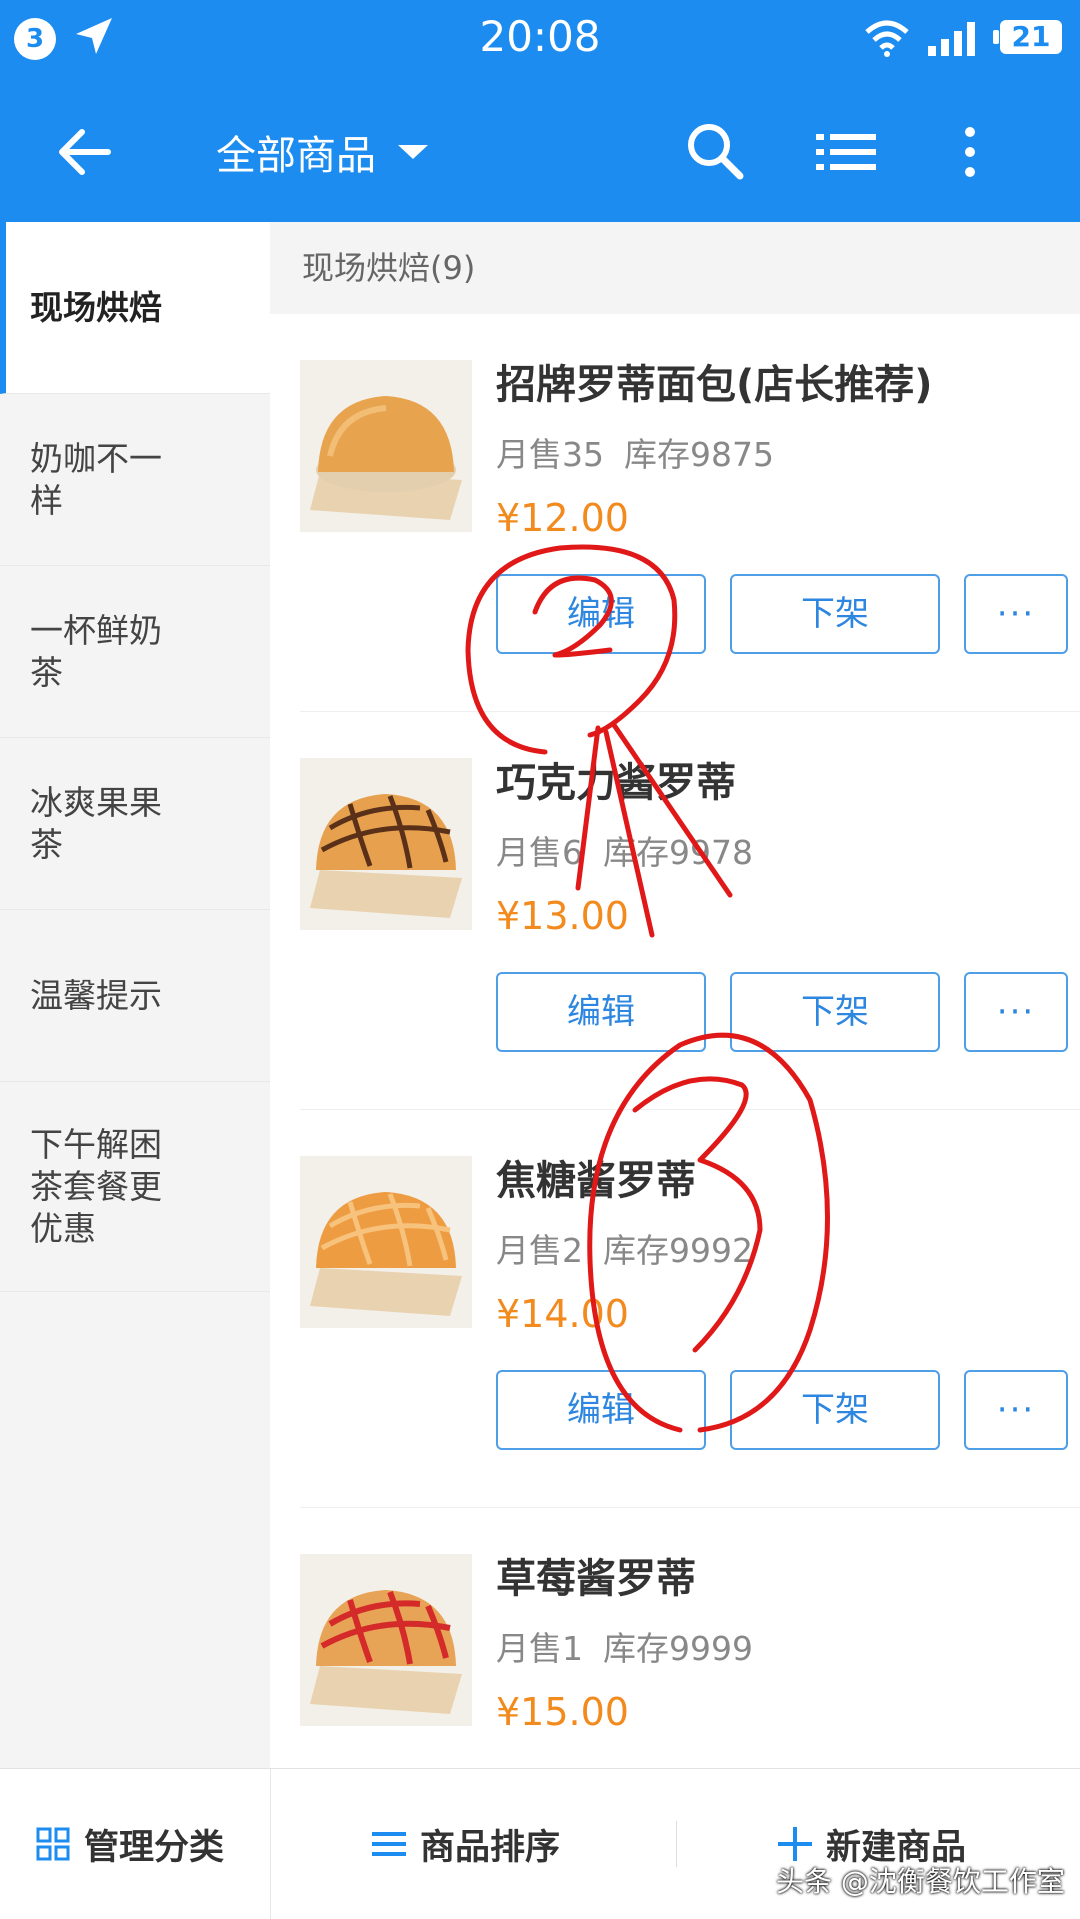  I want to click on product-stats: 月售35 库存9875, so click(635, 452).